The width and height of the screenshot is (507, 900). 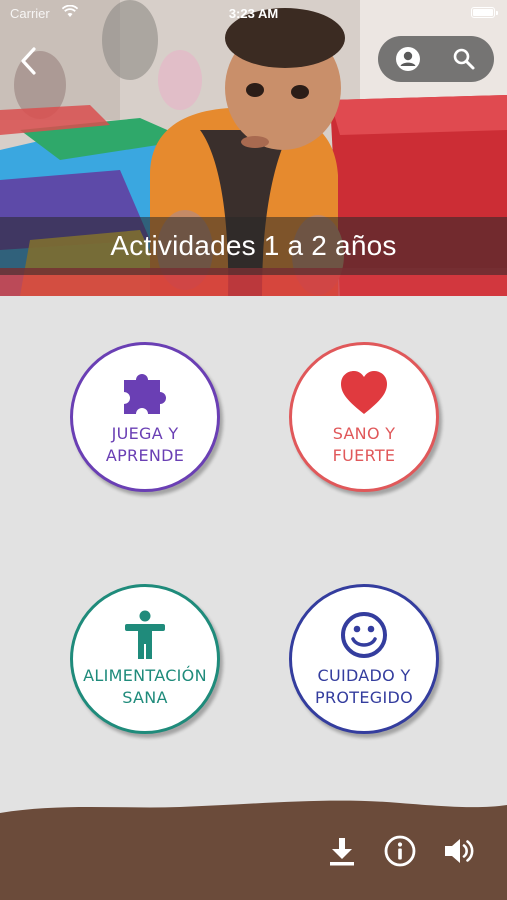 I want to click on category-sano-y-fuerte: SANO Y FUERTE, so click(x=364, y=417).